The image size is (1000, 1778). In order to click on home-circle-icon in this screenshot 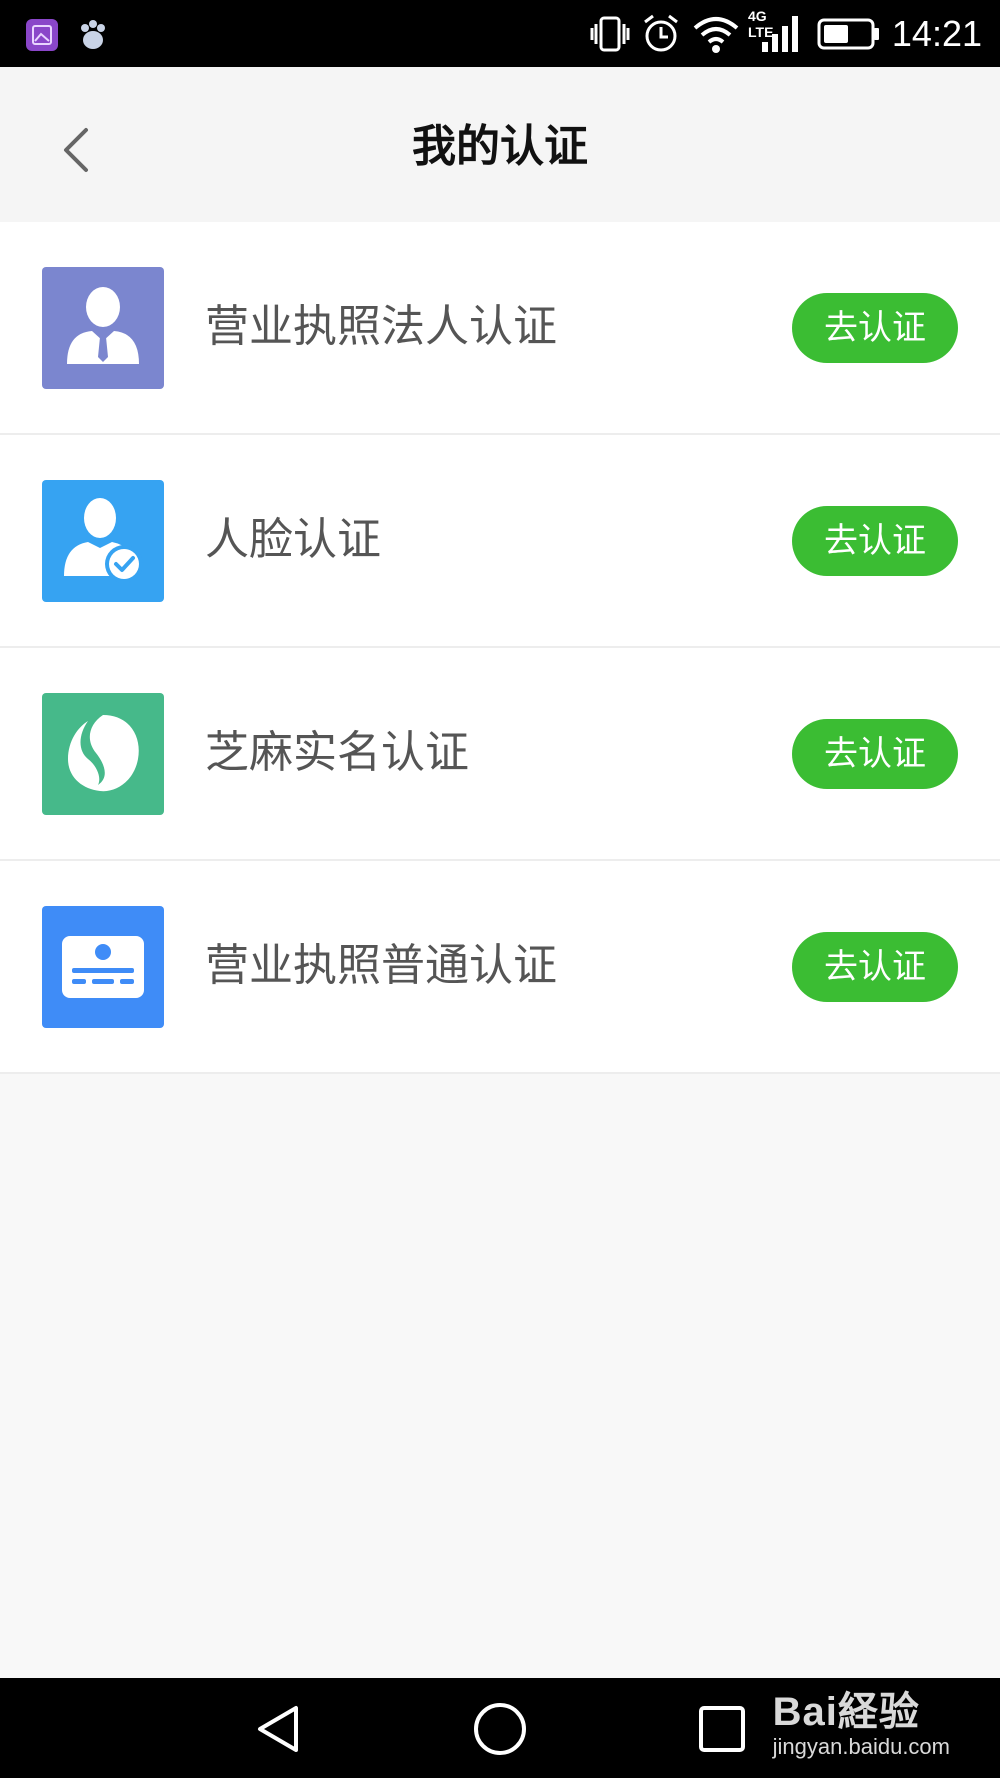, I will do `click(500, 1729)`.